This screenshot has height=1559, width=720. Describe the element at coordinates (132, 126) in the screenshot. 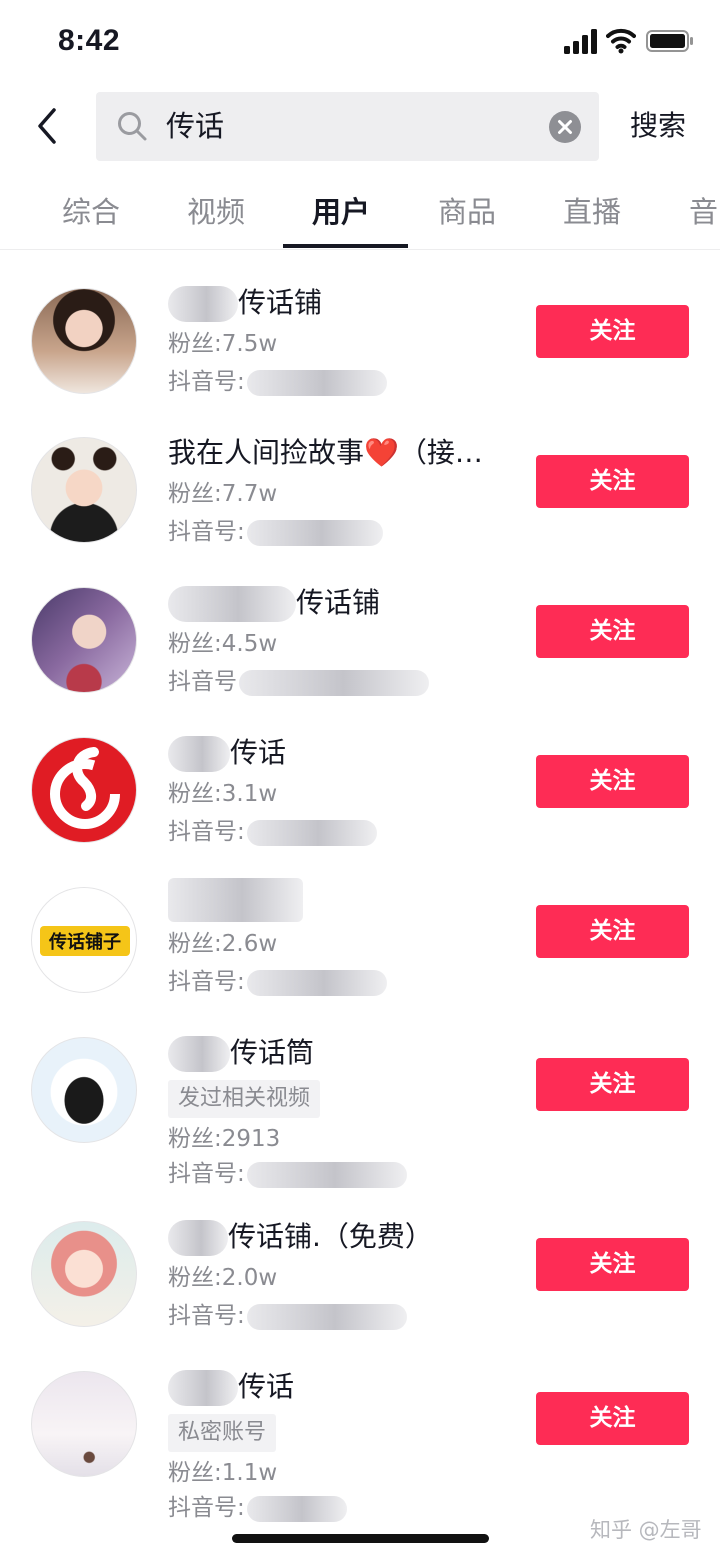

I see `search-icon` at that location.